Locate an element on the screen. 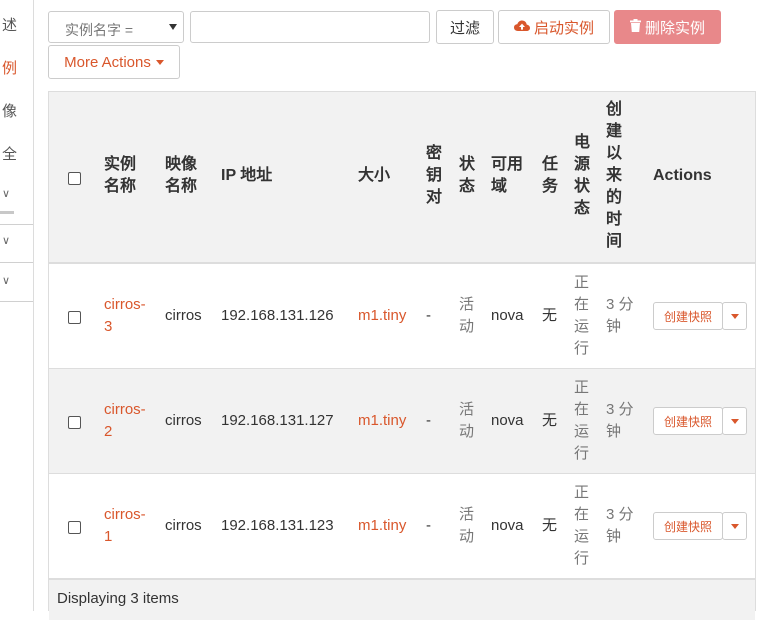  col-header-name: 实例名称 is located at coordinates (124, 176).